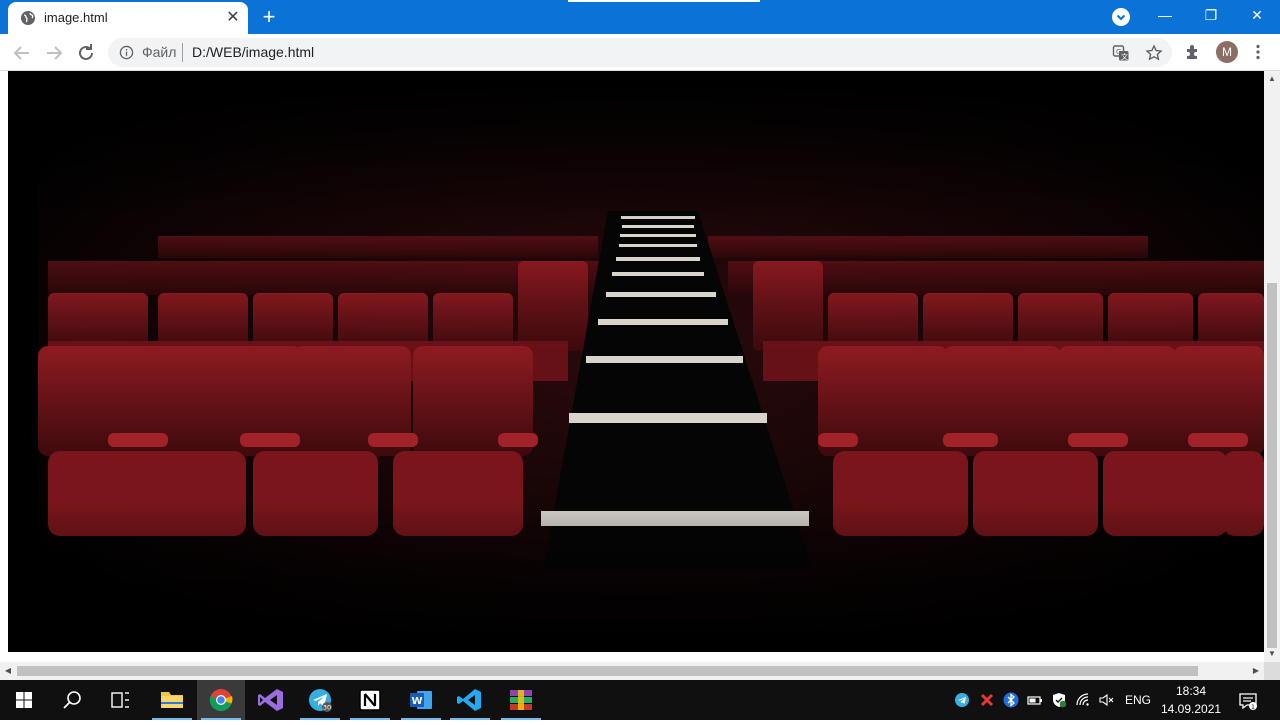 The image size is (1280, 725). Describe the element at coordinates (1011, 700) in the screenshot. I see `bluetooth-icon` at that location.